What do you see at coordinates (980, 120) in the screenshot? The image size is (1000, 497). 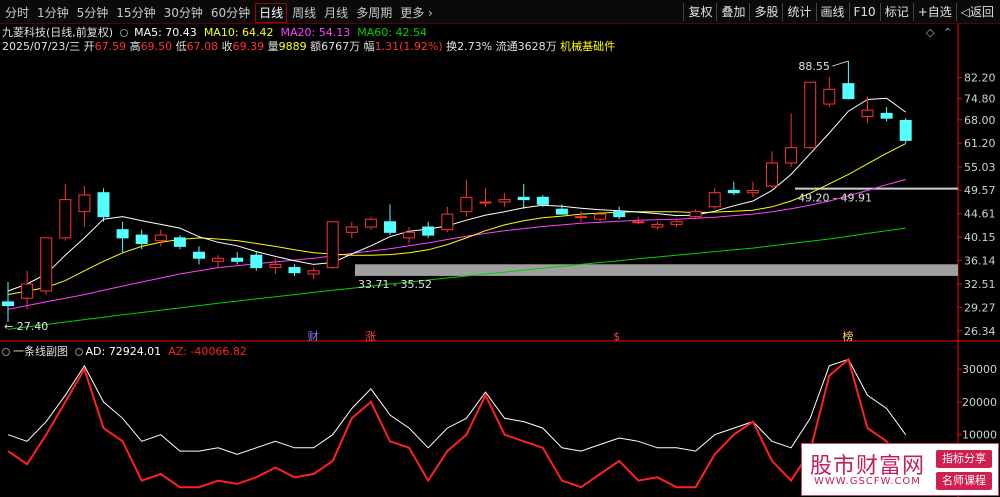 I see `price-tick-label: 68.00` at bounding box center [980, 120].